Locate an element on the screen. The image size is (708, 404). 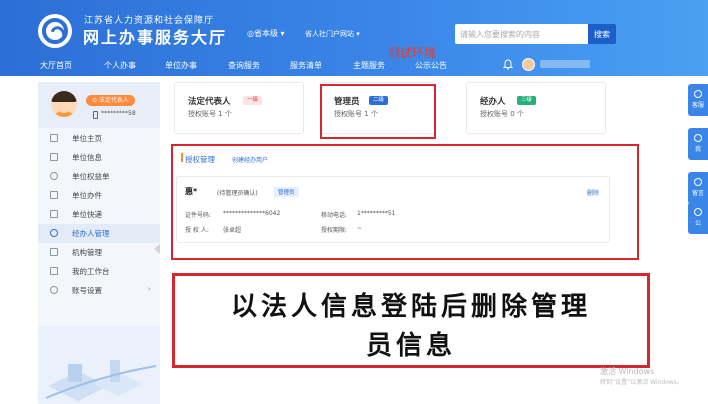
user-name-blurred is located at coordinates (565, 64).